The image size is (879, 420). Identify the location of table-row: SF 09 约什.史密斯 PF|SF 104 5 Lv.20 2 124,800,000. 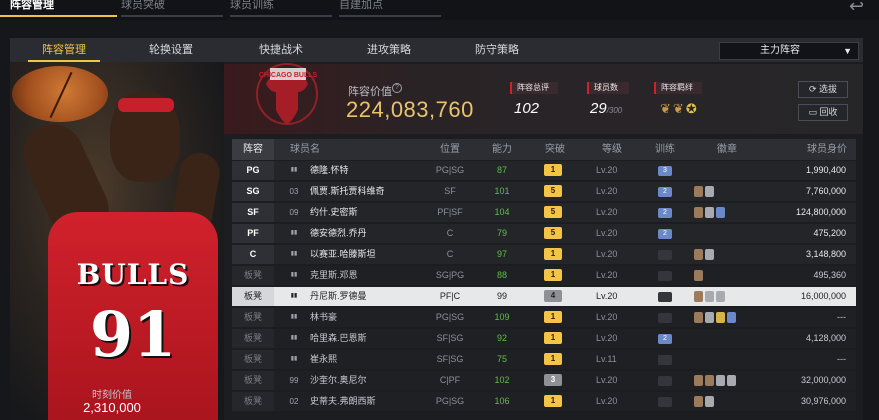
(544, 212).